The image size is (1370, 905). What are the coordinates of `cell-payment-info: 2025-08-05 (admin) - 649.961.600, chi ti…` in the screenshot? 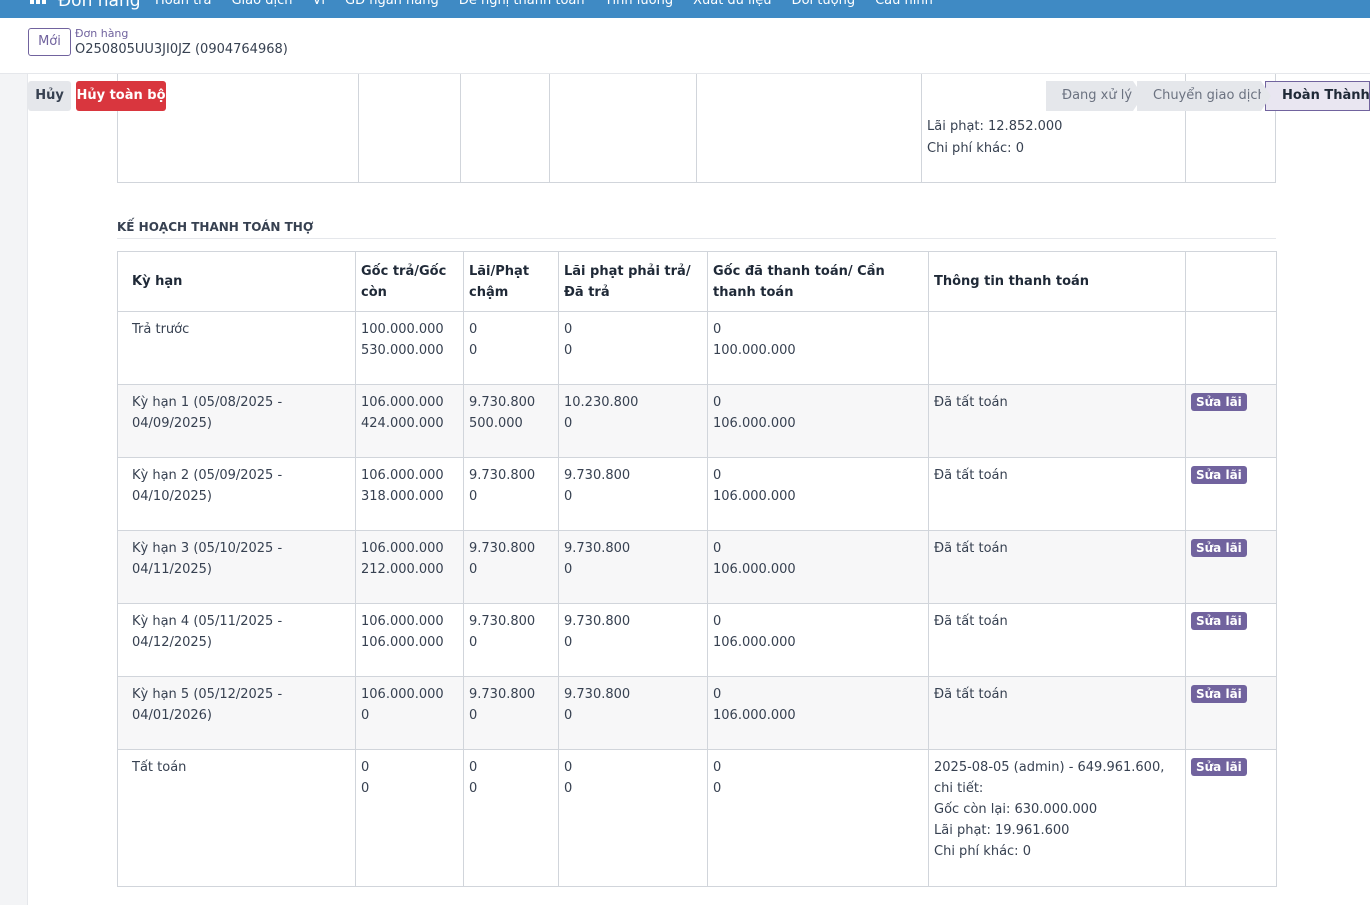 It's located at (1057, 818).